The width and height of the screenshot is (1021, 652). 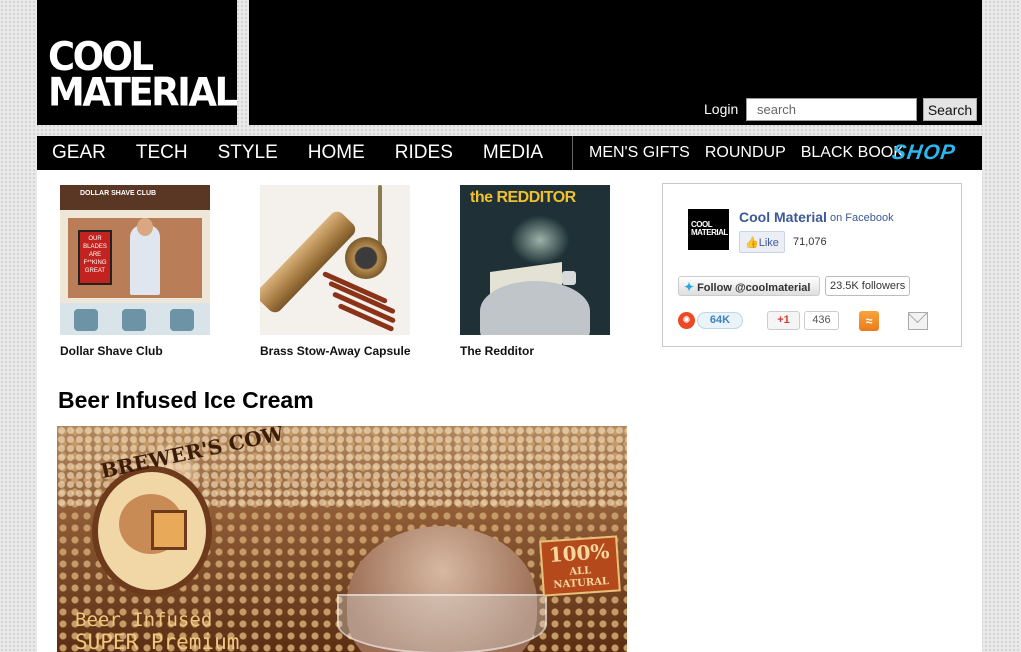 What do you see at coordinates (745, 153) in the screenshot?
I see `nav-item-roundup: ROUNDUP` at bounding box center [745, 153].